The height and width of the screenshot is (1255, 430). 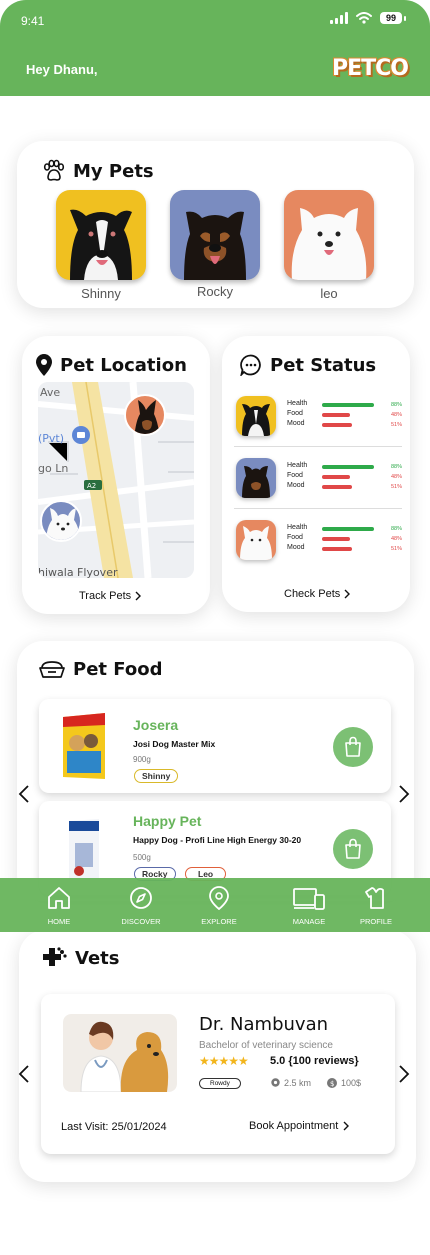 What do you see at coordinates (54, 170) in the screenshot?
I see `paw-icon` at bounding box center [54, 170].